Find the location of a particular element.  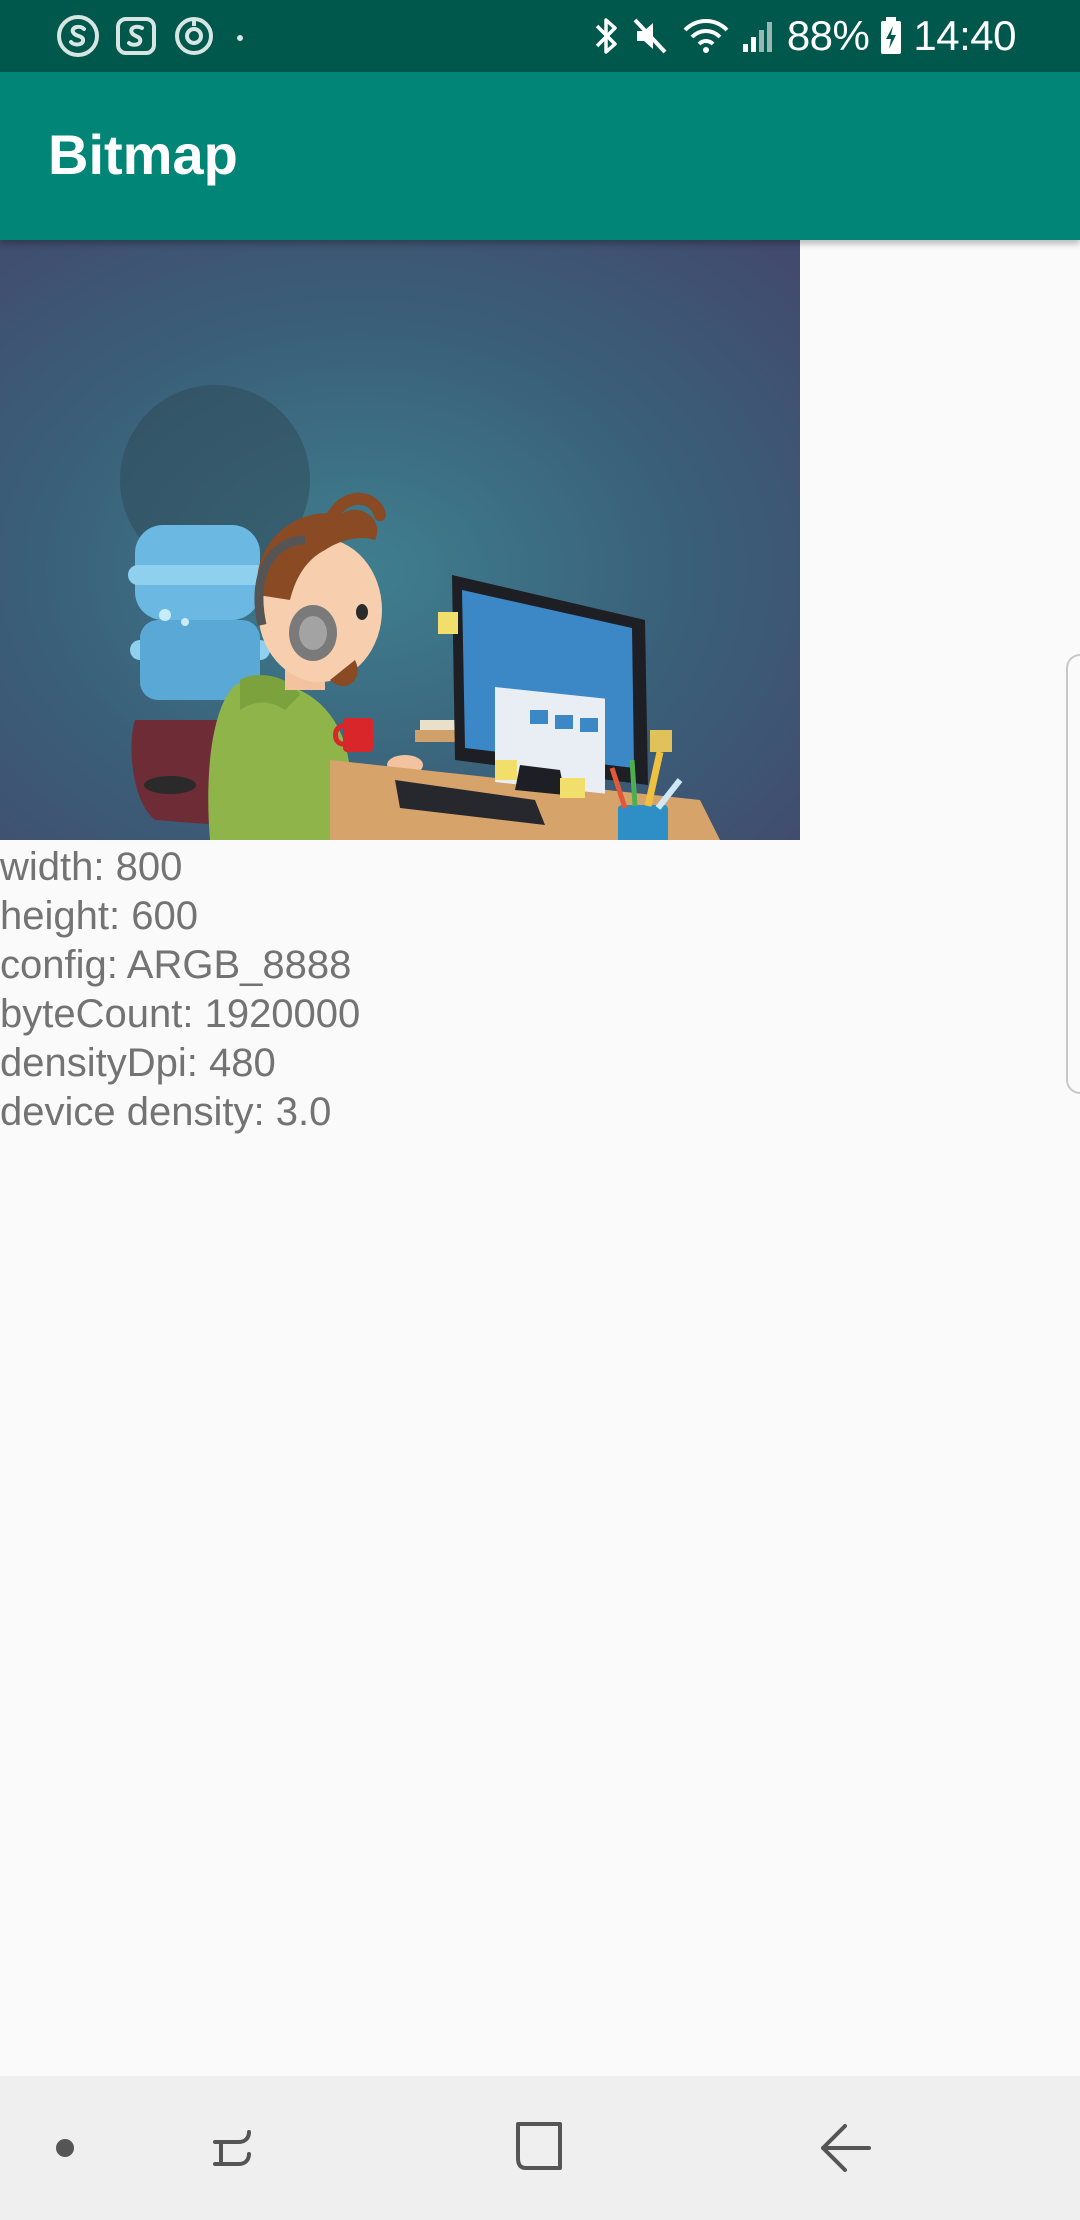

mute-icon is located at coordinates (651, 36).